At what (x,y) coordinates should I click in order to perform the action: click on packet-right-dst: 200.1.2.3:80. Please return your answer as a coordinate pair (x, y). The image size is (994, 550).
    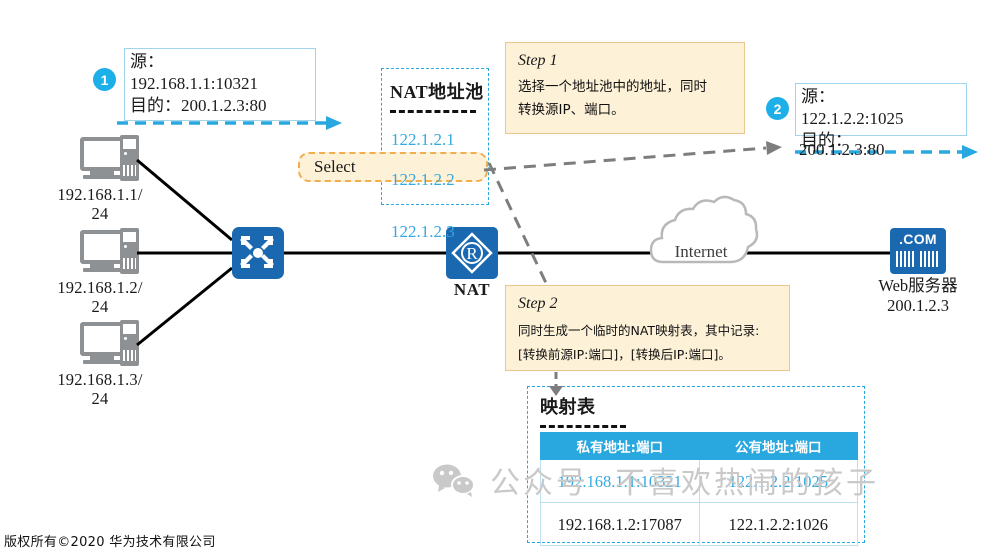
    Looking at the image, I should click on (842, 149).